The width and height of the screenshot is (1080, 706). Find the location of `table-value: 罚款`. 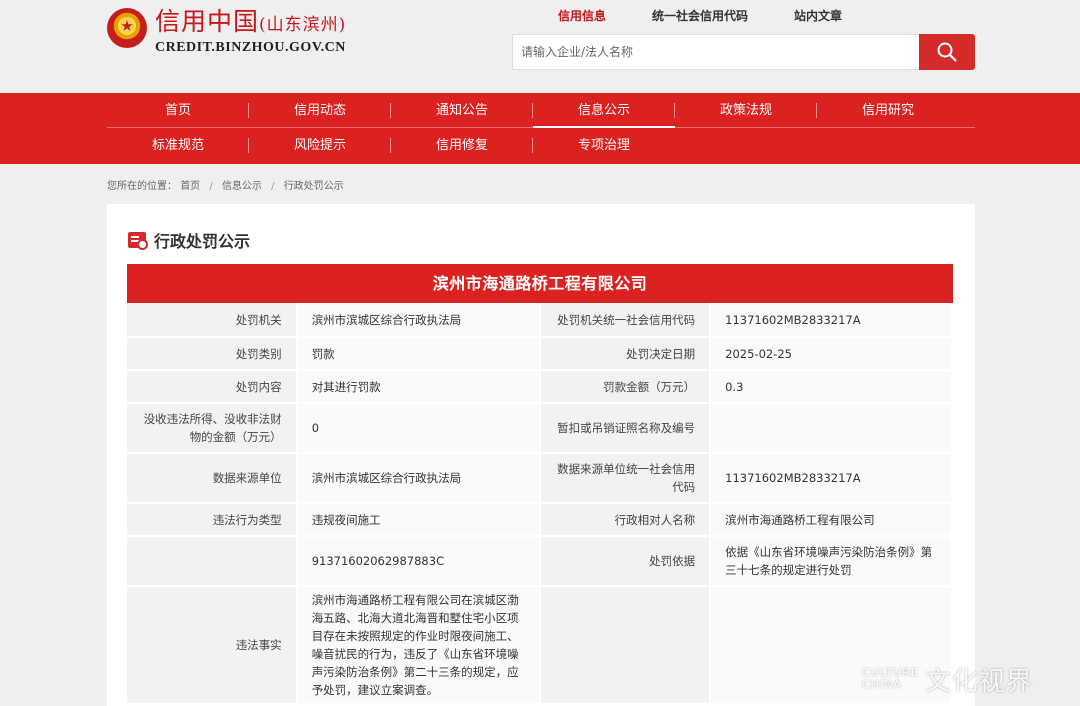

table-value: 罚款 is located at coordinates (419, 354).